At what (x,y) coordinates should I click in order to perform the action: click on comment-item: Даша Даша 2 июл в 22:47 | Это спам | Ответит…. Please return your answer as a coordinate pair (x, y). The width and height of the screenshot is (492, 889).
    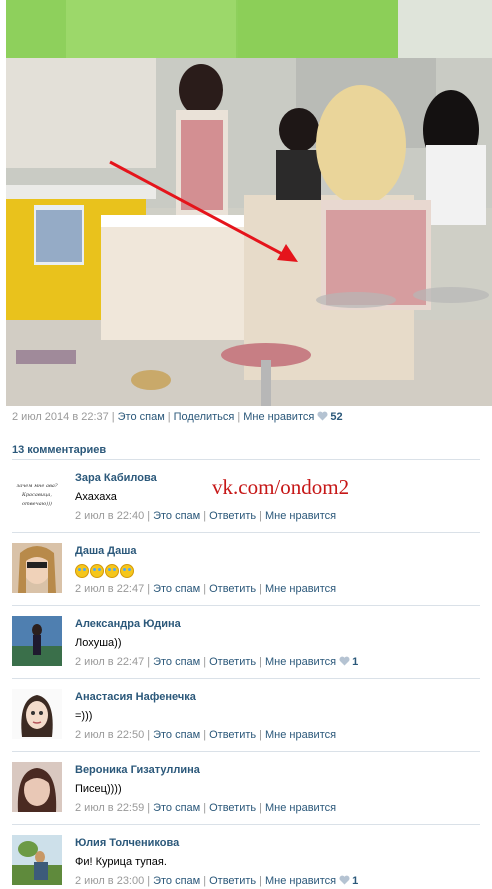
    Looking at the image, I should click on (246, 568).